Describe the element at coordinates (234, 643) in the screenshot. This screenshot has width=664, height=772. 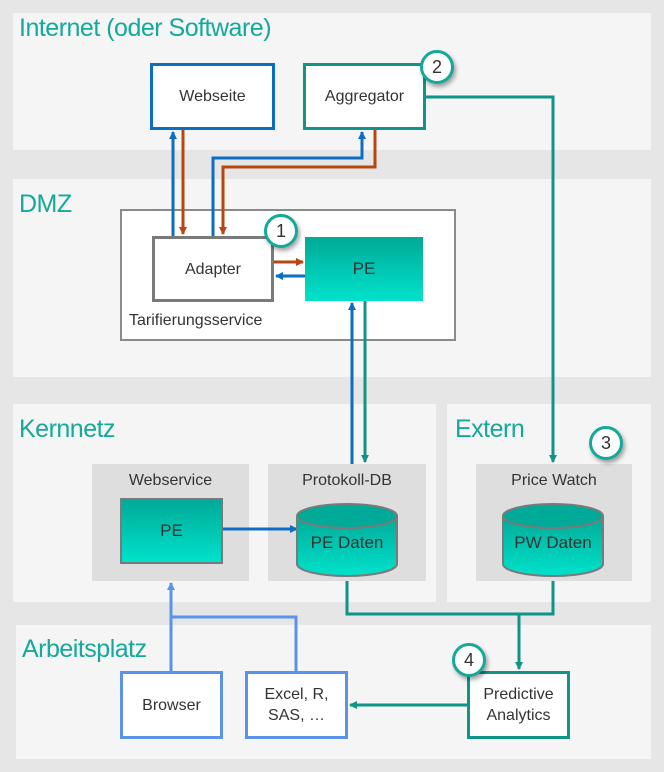
I see `connector-excel-to-webservice` at that location.